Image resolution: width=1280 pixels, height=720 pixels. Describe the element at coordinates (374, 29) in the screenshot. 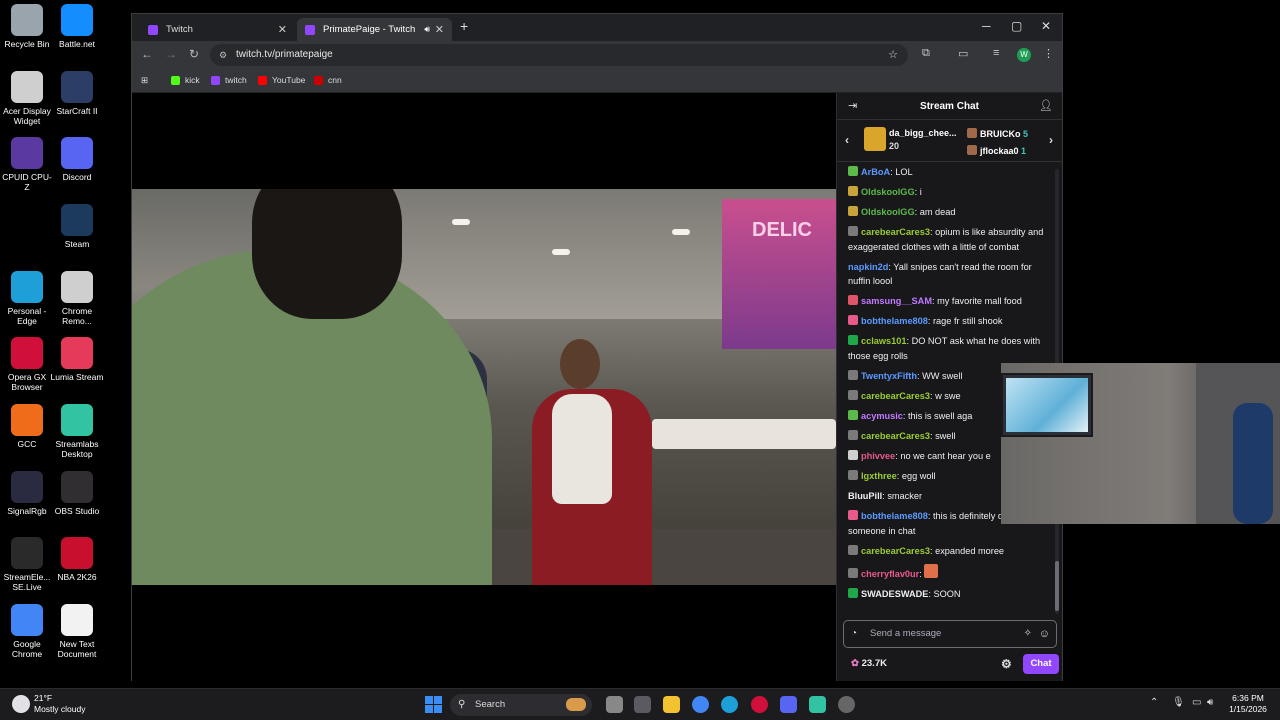

I see `tab-primatepaige: PrimatePaige - Twitch 🔊︎ ✕` at that location.